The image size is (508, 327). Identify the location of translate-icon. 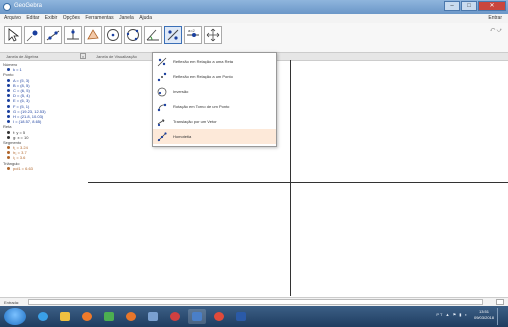
(161, 122).